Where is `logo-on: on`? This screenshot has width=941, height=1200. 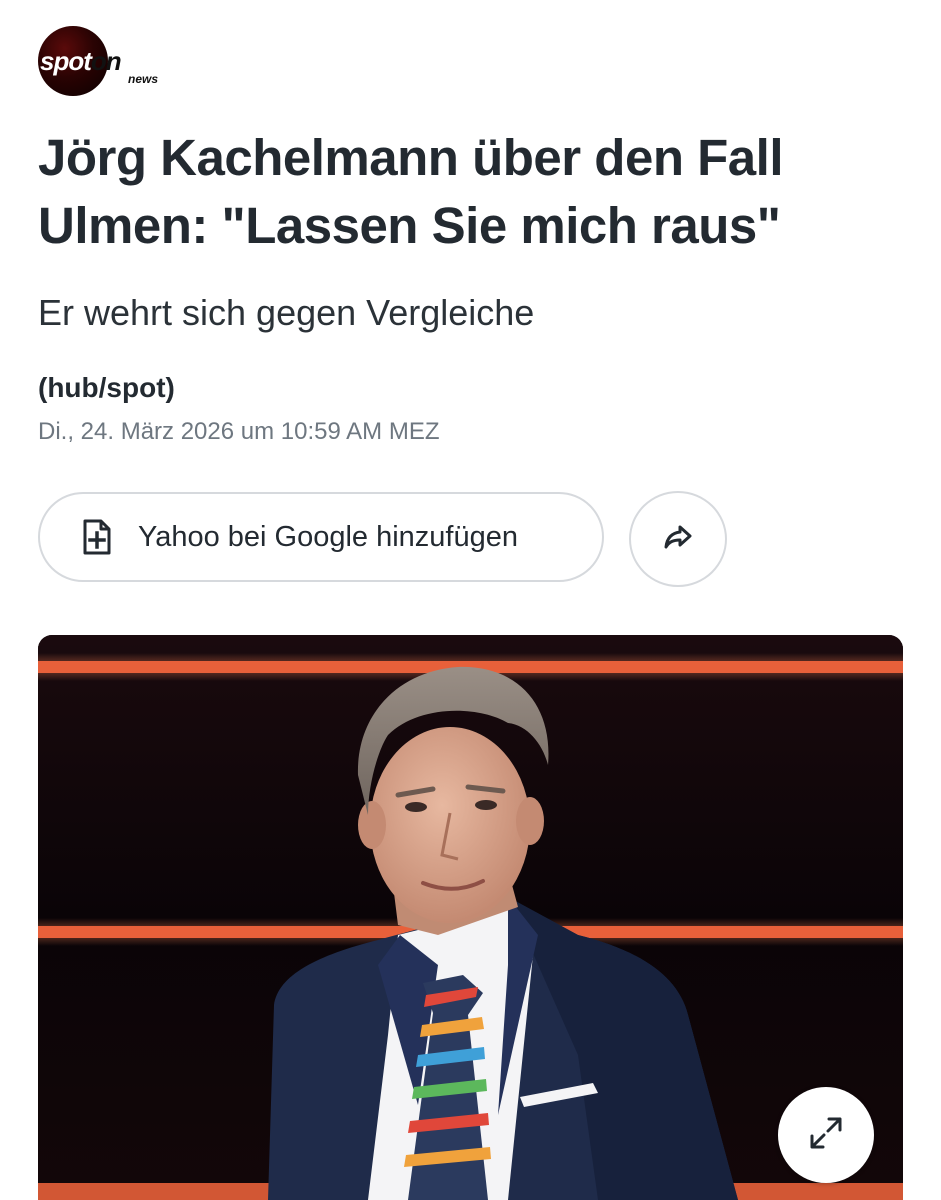 logo-on: on is located at coordinates (106, 61).